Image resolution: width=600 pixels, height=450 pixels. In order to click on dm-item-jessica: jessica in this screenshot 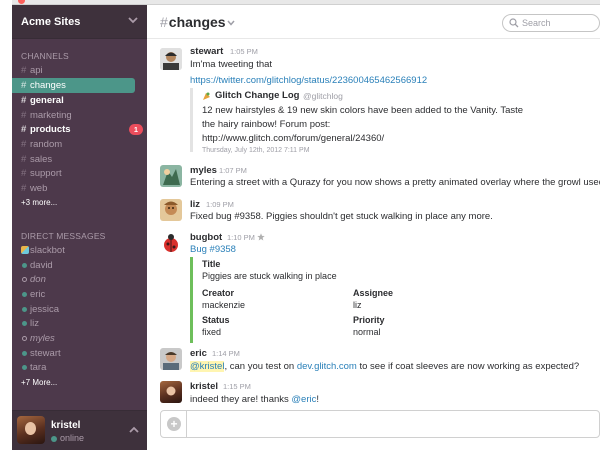, I will do `click(79, 309)`.